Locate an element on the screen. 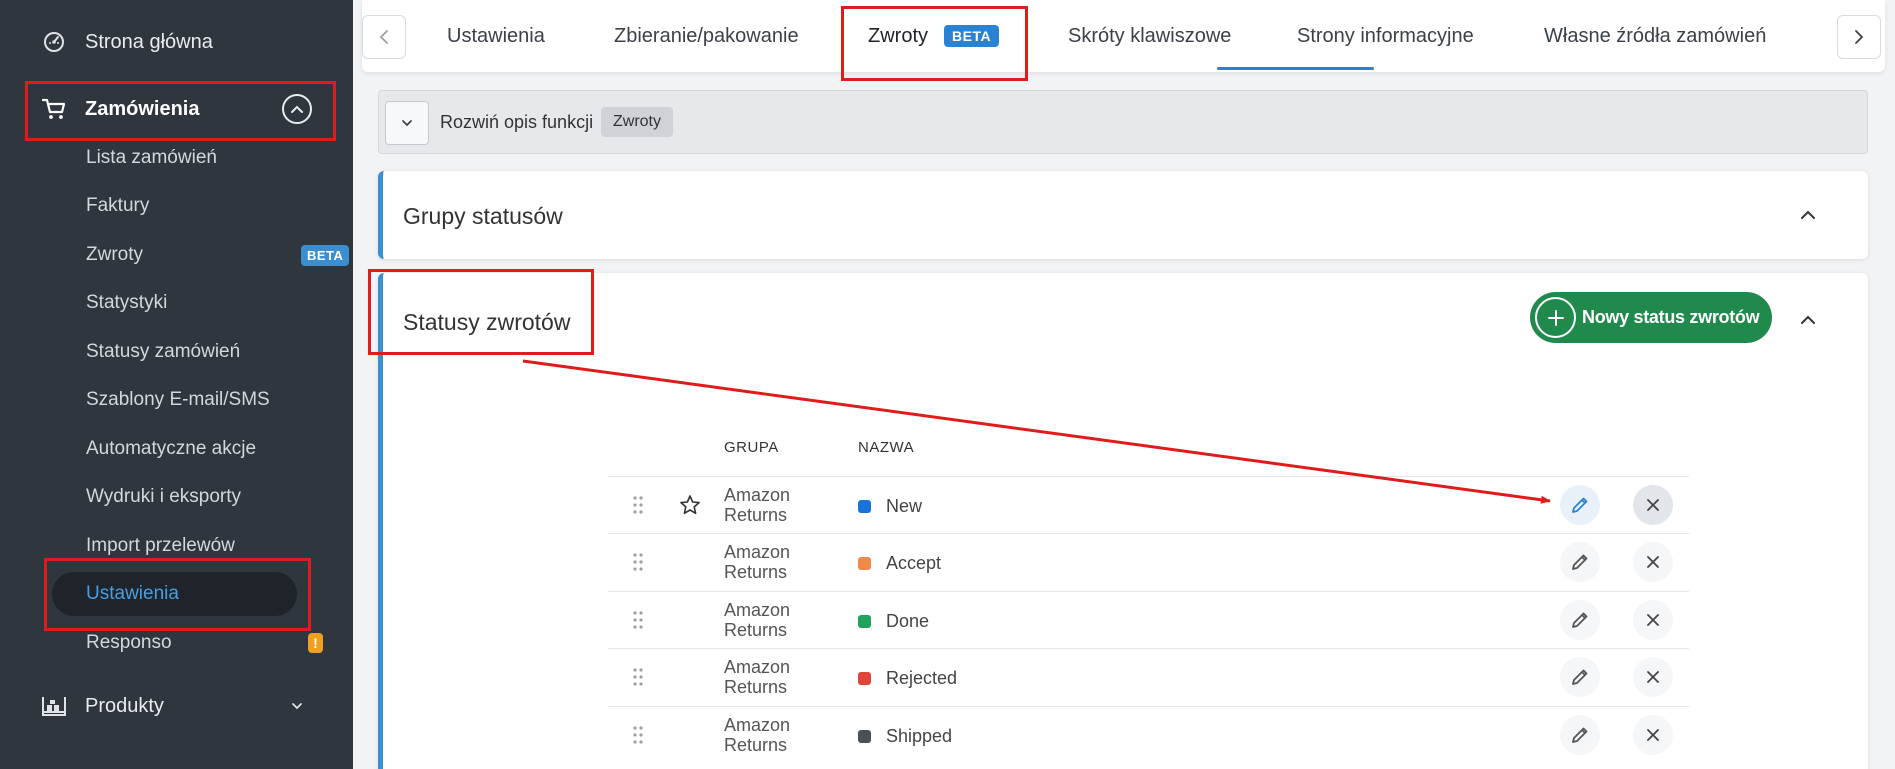  panel-title: Grupy statusów is located at coordinates (483, 216).